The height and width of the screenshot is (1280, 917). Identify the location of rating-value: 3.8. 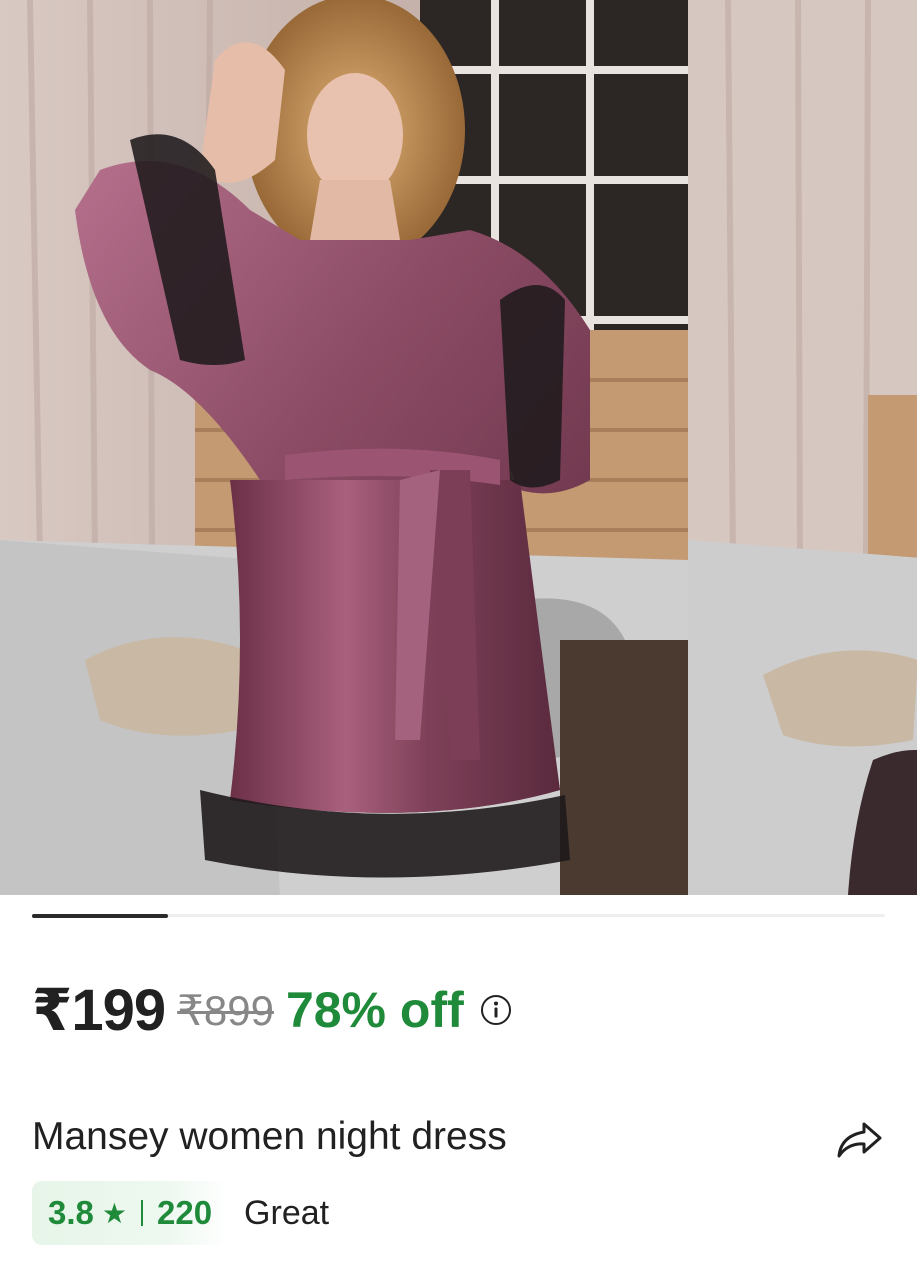
(71, 1212).